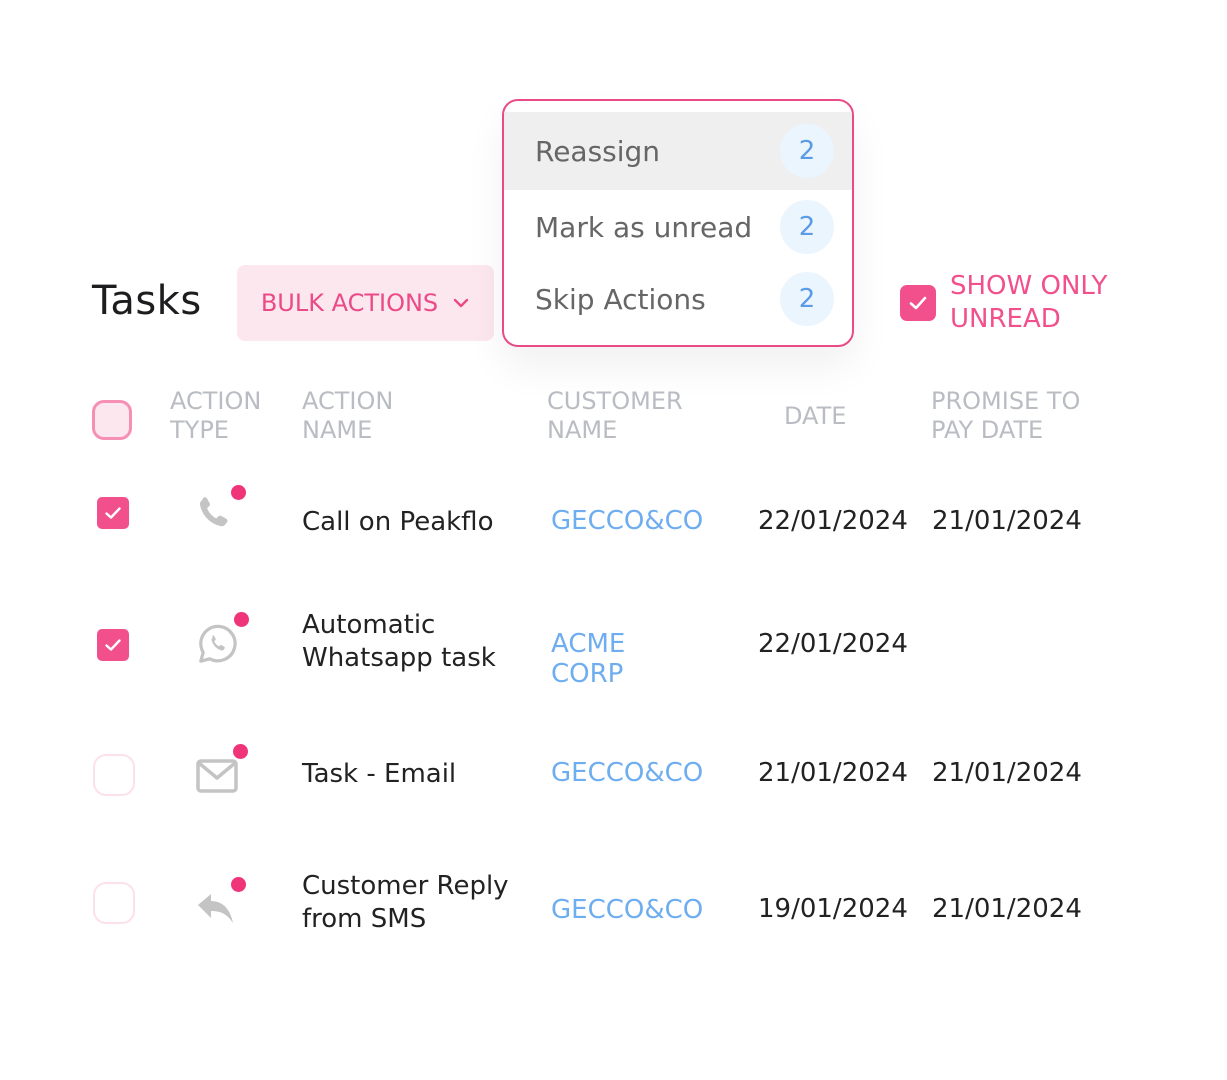 The height and width of the screenshot is (1080, 1227). What do you see at coordinates (987, 430) in the screenshot?
I see `header-line: PAY DATE` at bounding box center [987, 430].